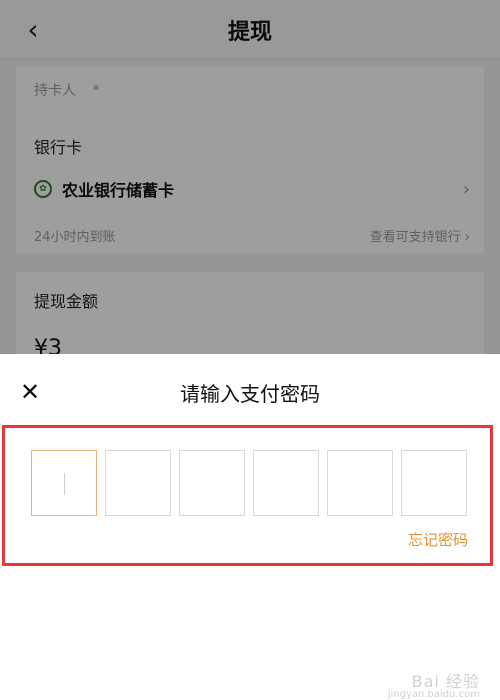  Describe the element at coordinates (433, 694) in the screenshot. I see `watermark-sub: jingyan.baidu.com` at that location.